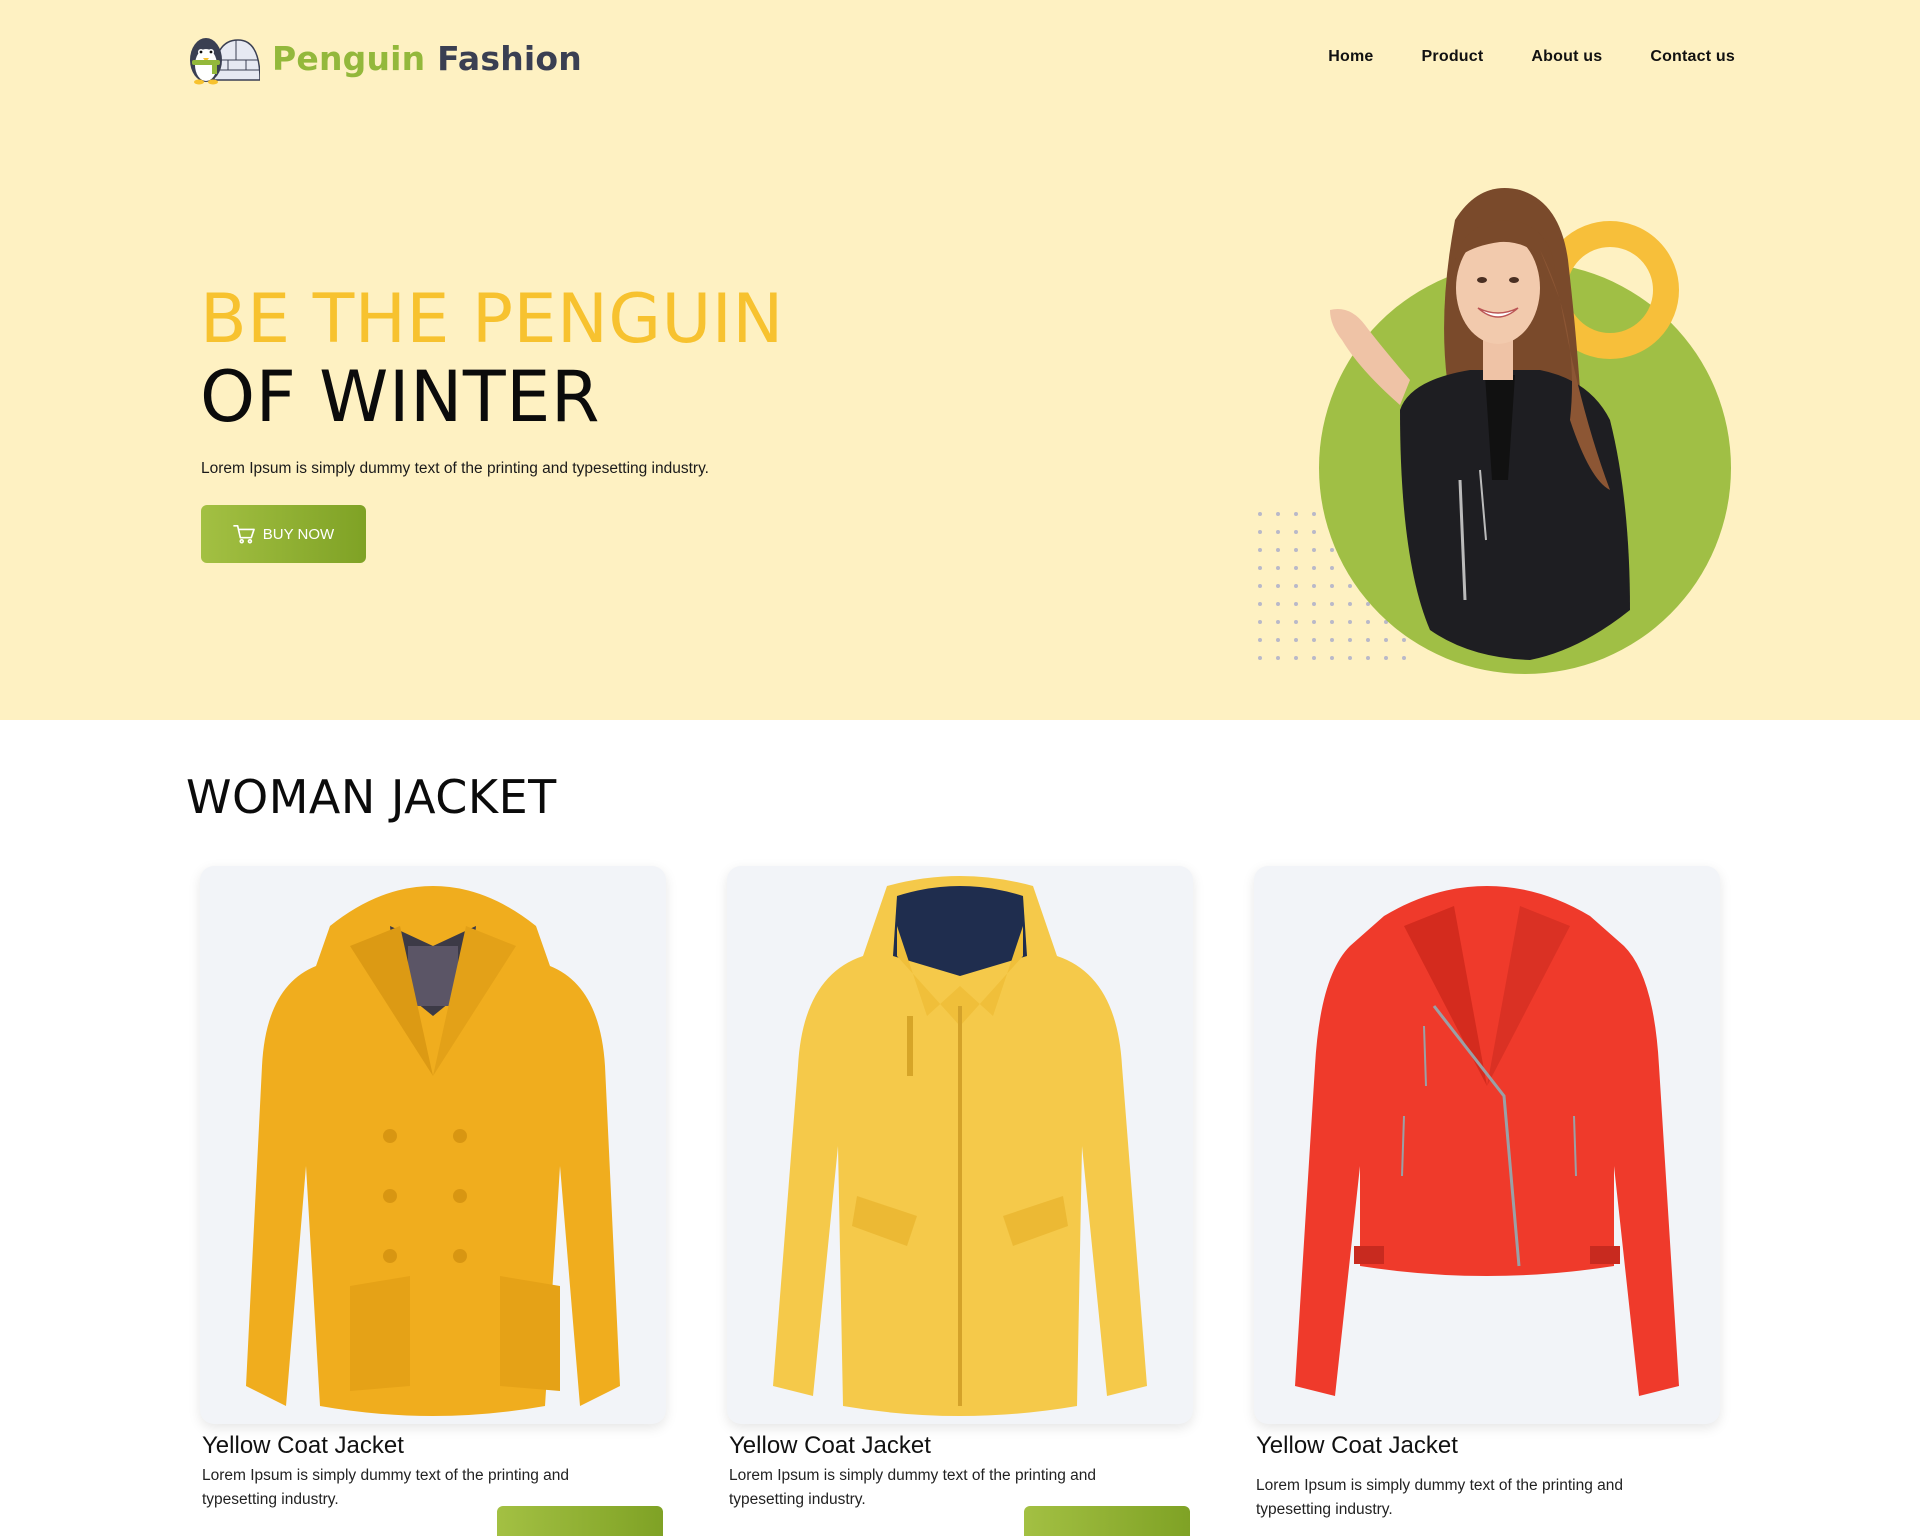  Describe the element at coordinates (1350, 57) in the screenshot. I see `nav-home: Home` at that location.